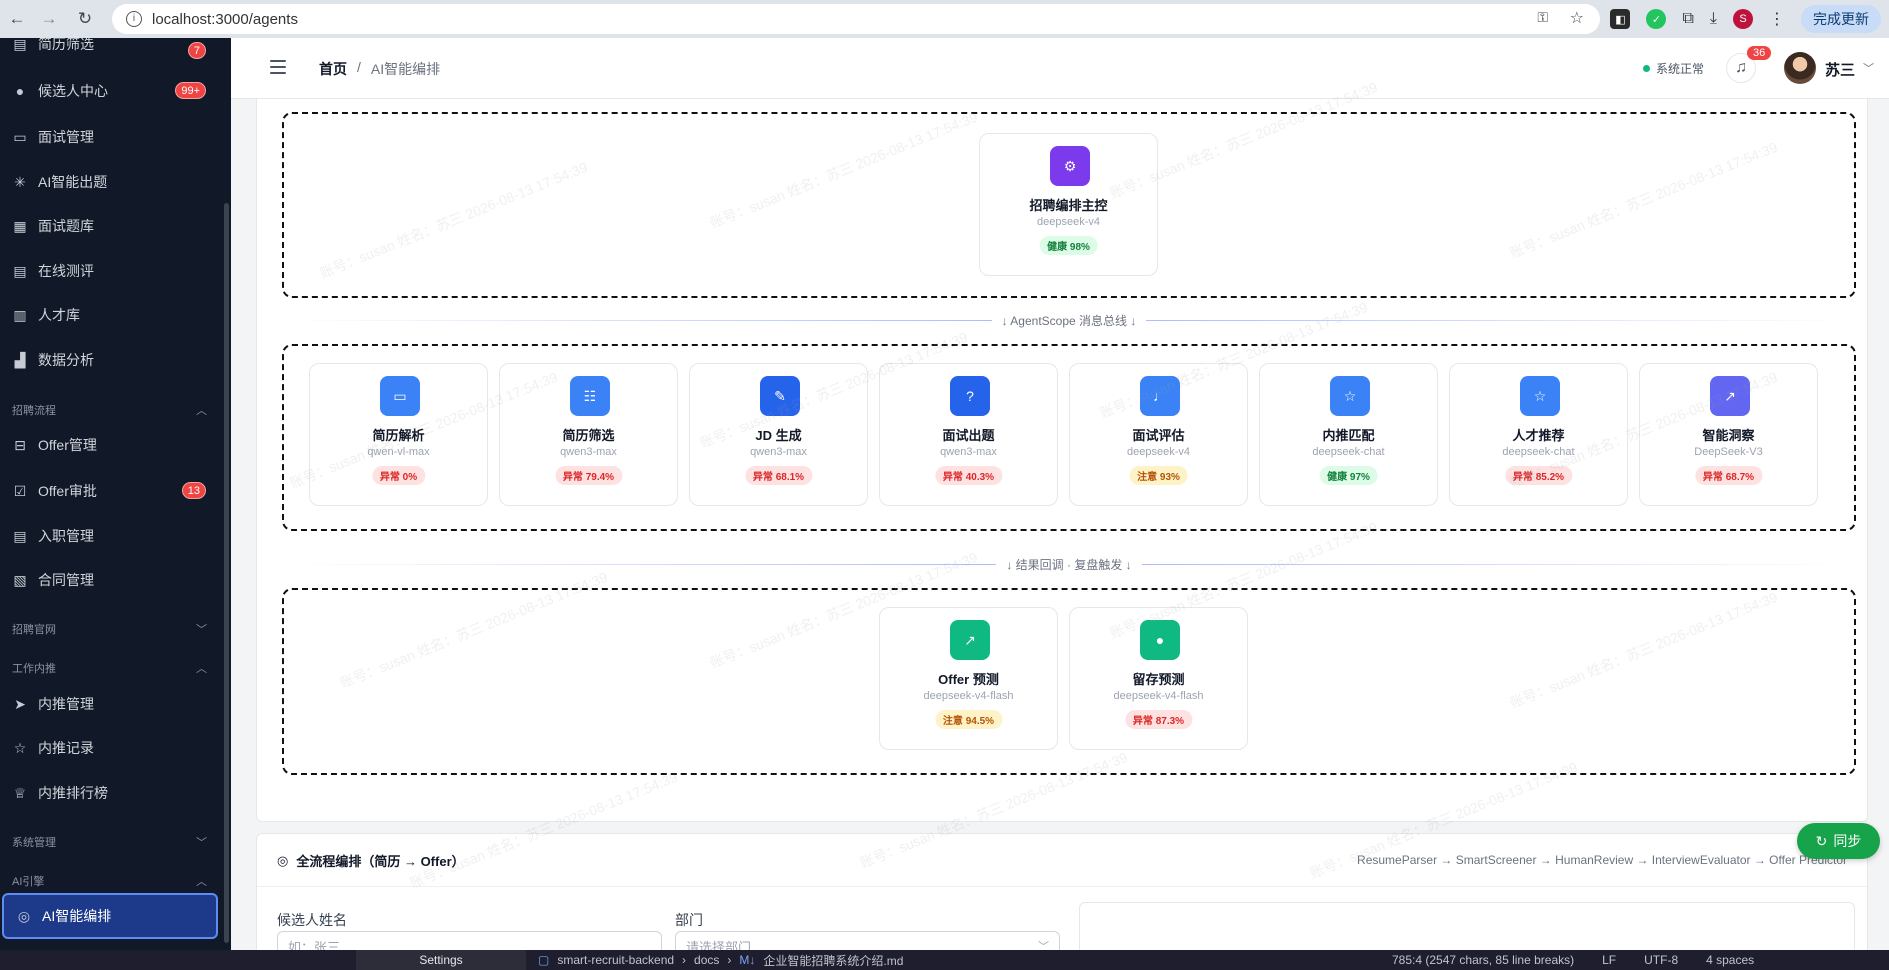  What do you see at coordinates (1620, 19) in the screenshot?
I see `extension-icon: ◧` at bounding box center [1620, 19].